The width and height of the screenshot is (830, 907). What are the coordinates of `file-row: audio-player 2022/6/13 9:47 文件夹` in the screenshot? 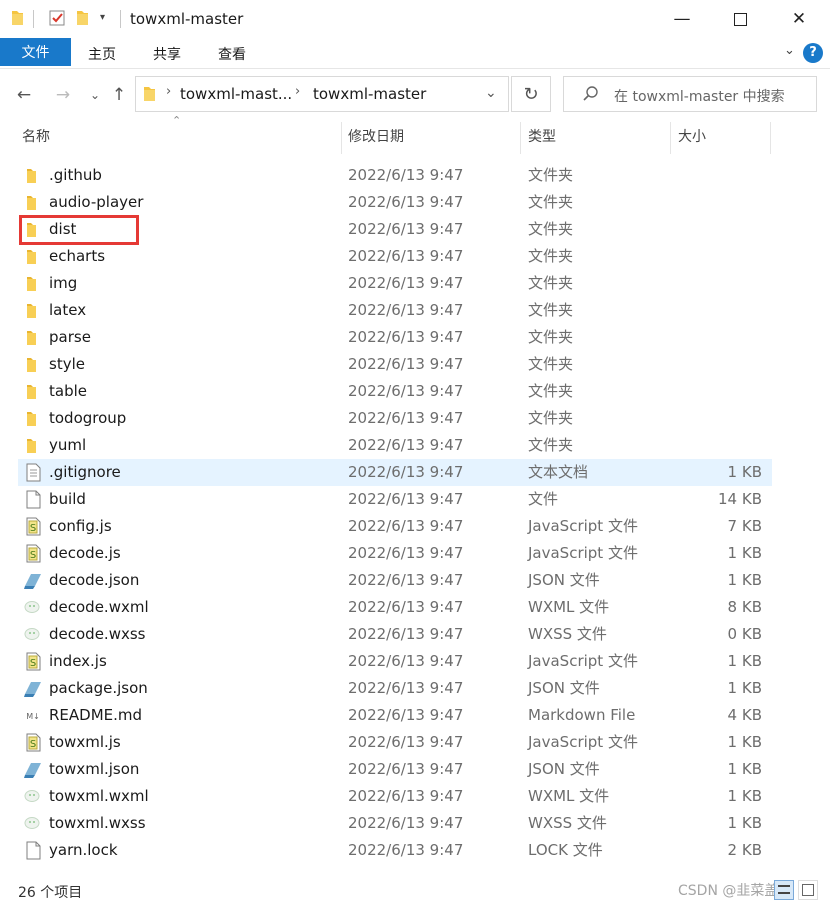 It's located at (395, 202).